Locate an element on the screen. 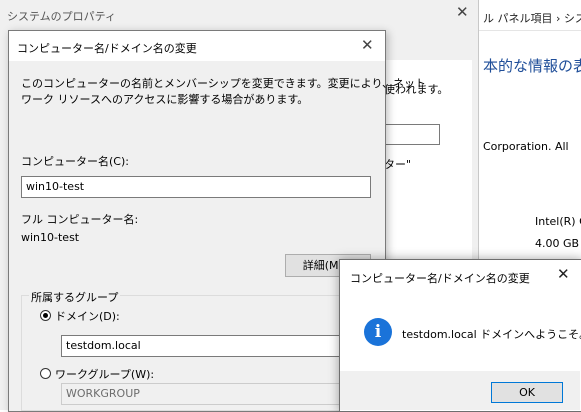  full-name-label: フル コンピューター名: is located at coordinates (80, 219).